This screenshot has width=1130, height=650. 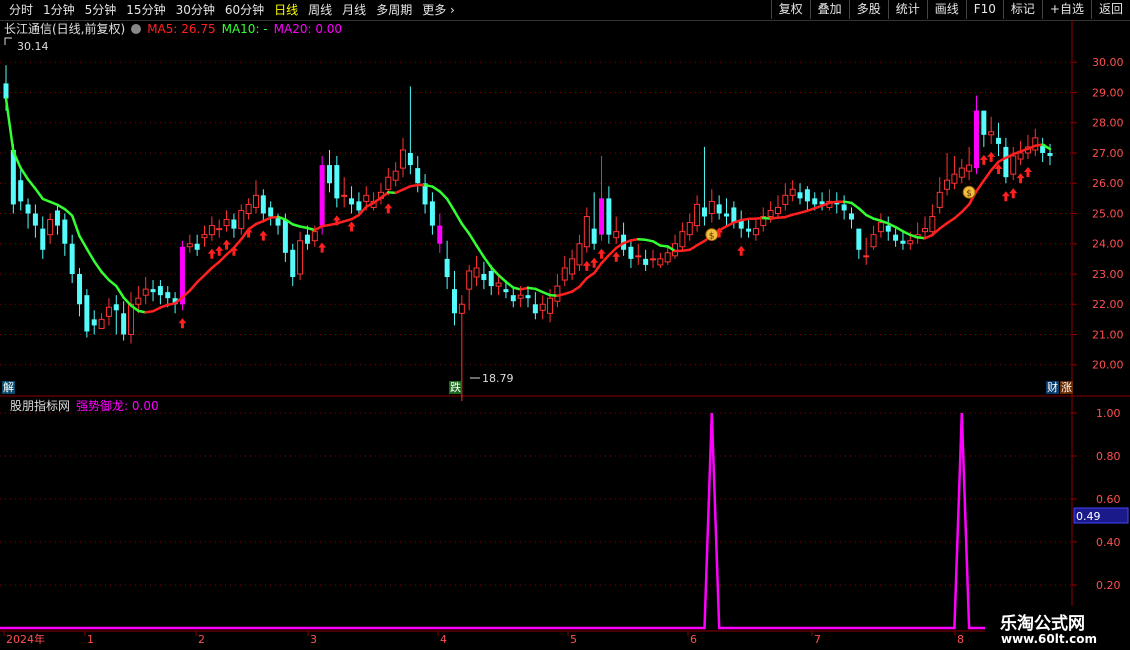 I want to click on finance-badge: 财, so click(x=1052, y=387).